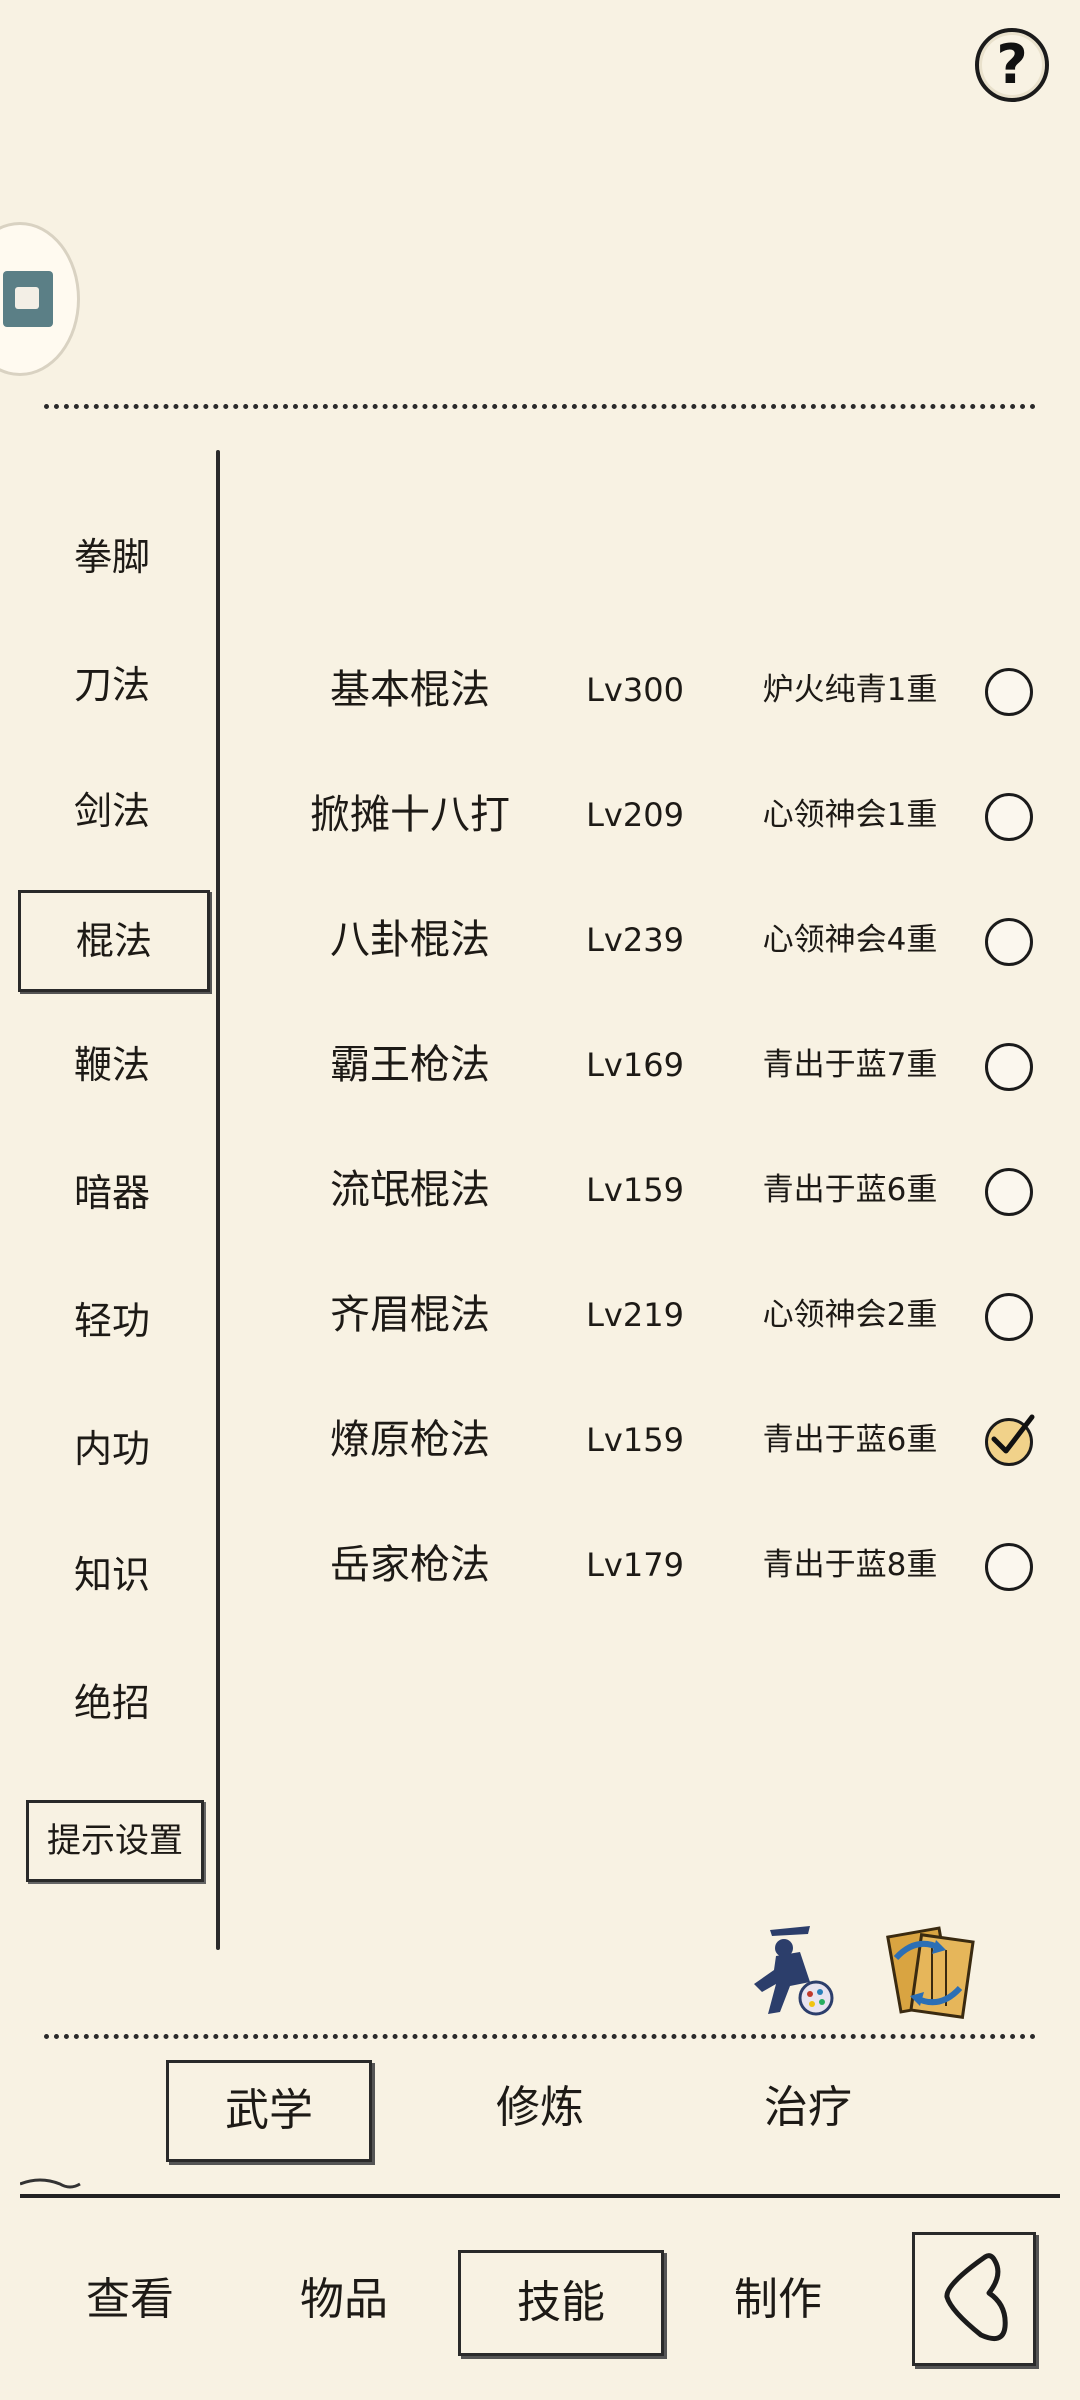 The width and height of the screenshot is (1080, 2400). What do you see at coordinates (635, 1565) in the screenshot?
I see `skill-level: Lv179` at bounding box center [635, 1565].